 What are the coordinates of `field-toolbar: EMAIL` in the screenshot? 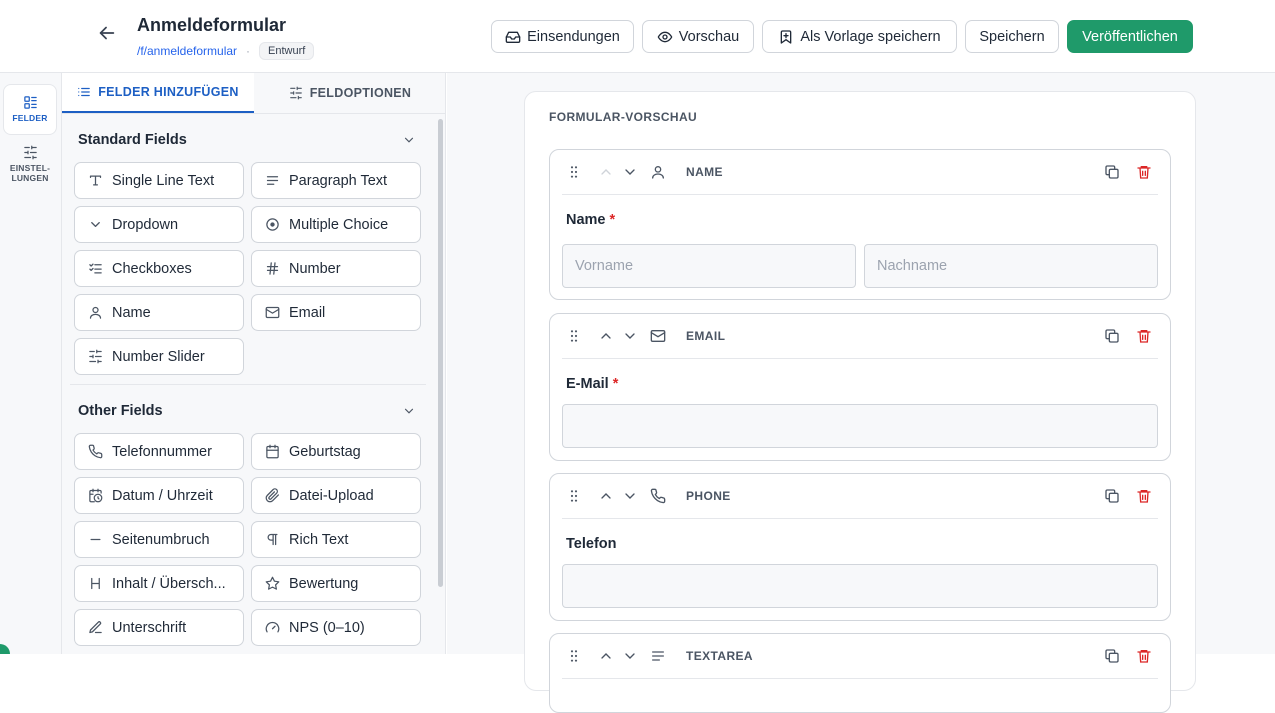 It's located at (860, 336).